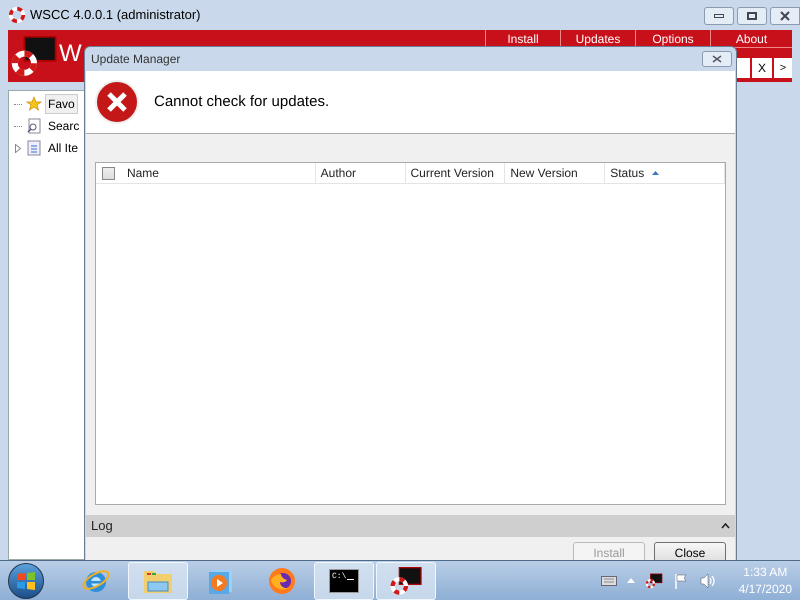  Describe the element at coordinates (783, 68) in the screenshot. I see `next-button: >` at that location.